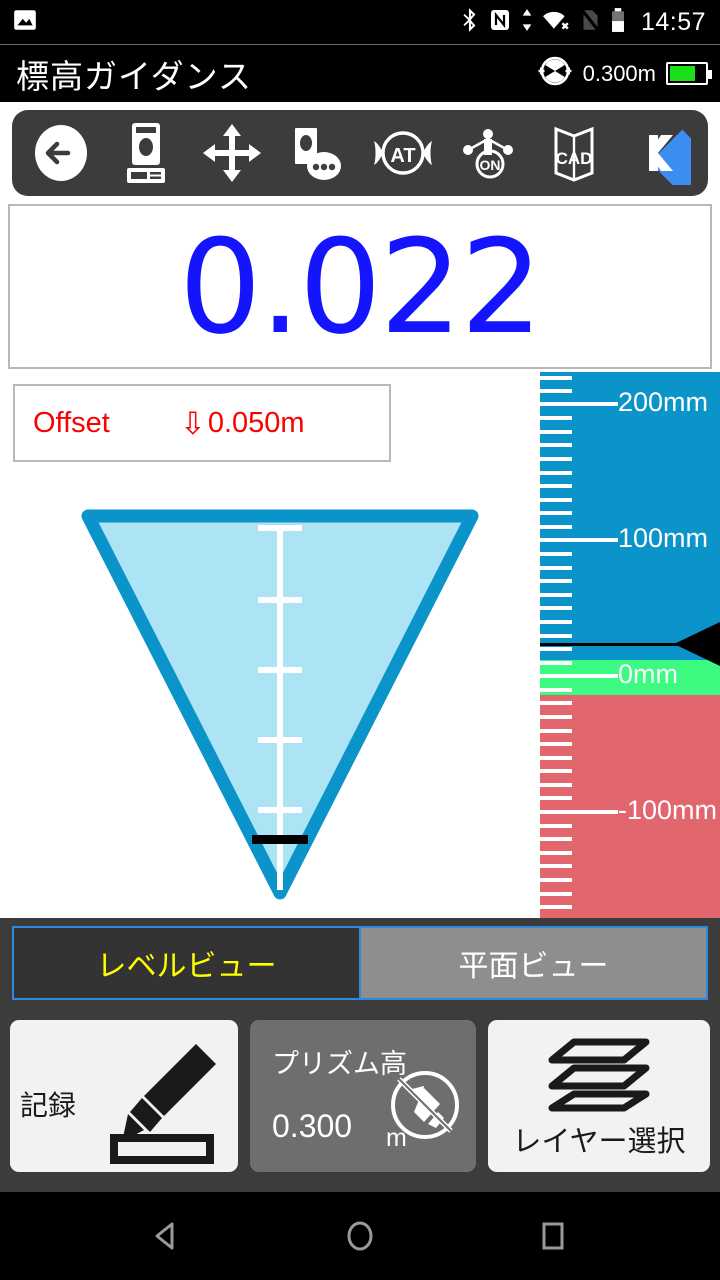  Describe the element at coordinates (25, 22) in the screenshot. I see `status-left-icons` at that location.